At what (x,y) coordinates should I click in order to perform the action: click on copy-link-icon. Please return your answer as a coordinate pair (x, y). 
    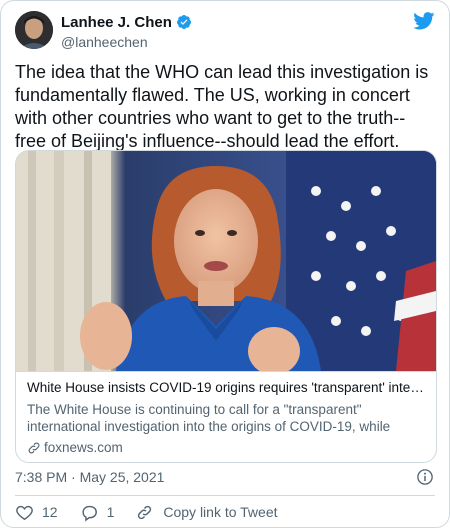
    Looking at the image, I should click on (145, 512).